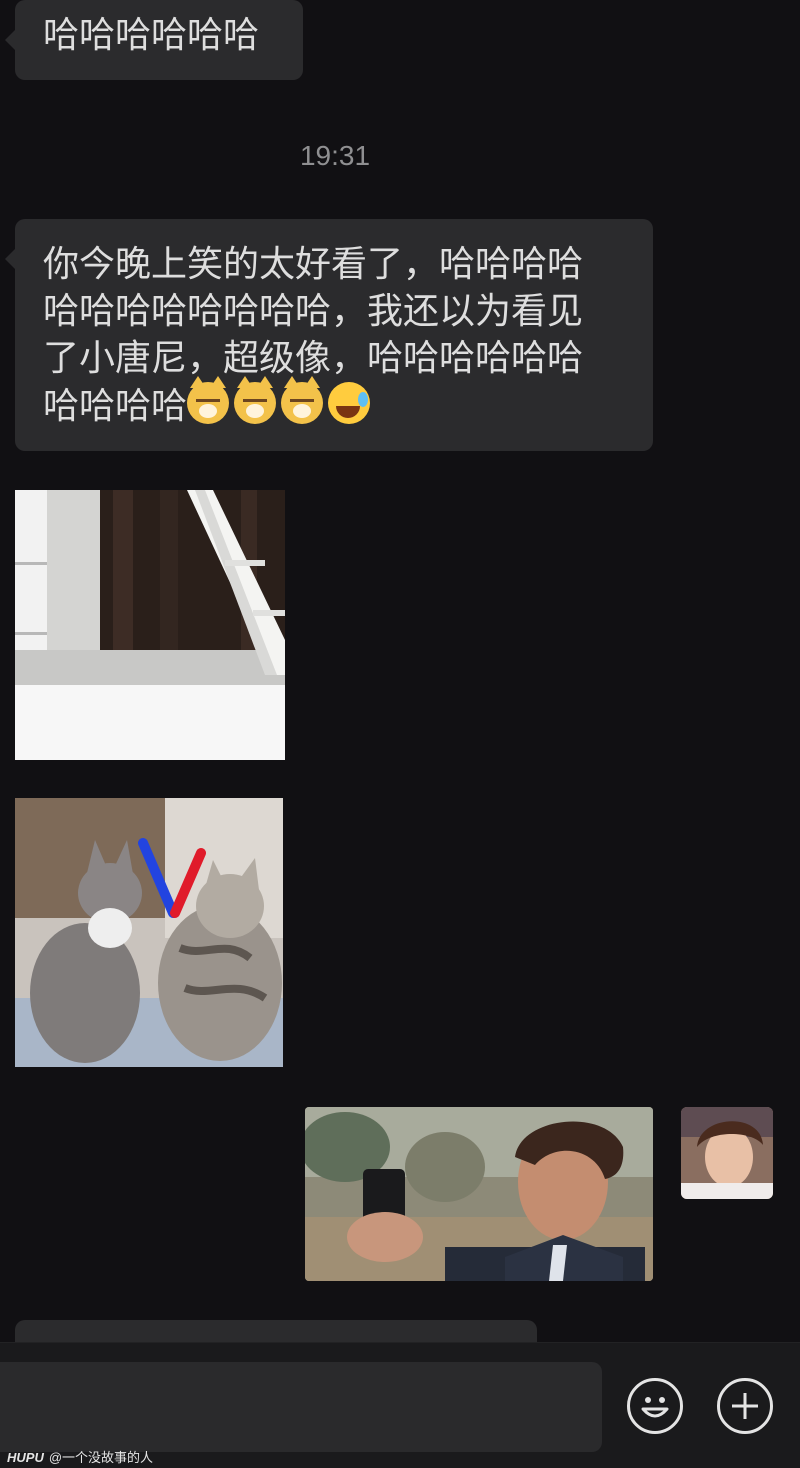 The image size is (800, 1468). I want to click on message-line: 哈哈哈哈哈哈哈哈，我还以为看见, so click(313, 311).